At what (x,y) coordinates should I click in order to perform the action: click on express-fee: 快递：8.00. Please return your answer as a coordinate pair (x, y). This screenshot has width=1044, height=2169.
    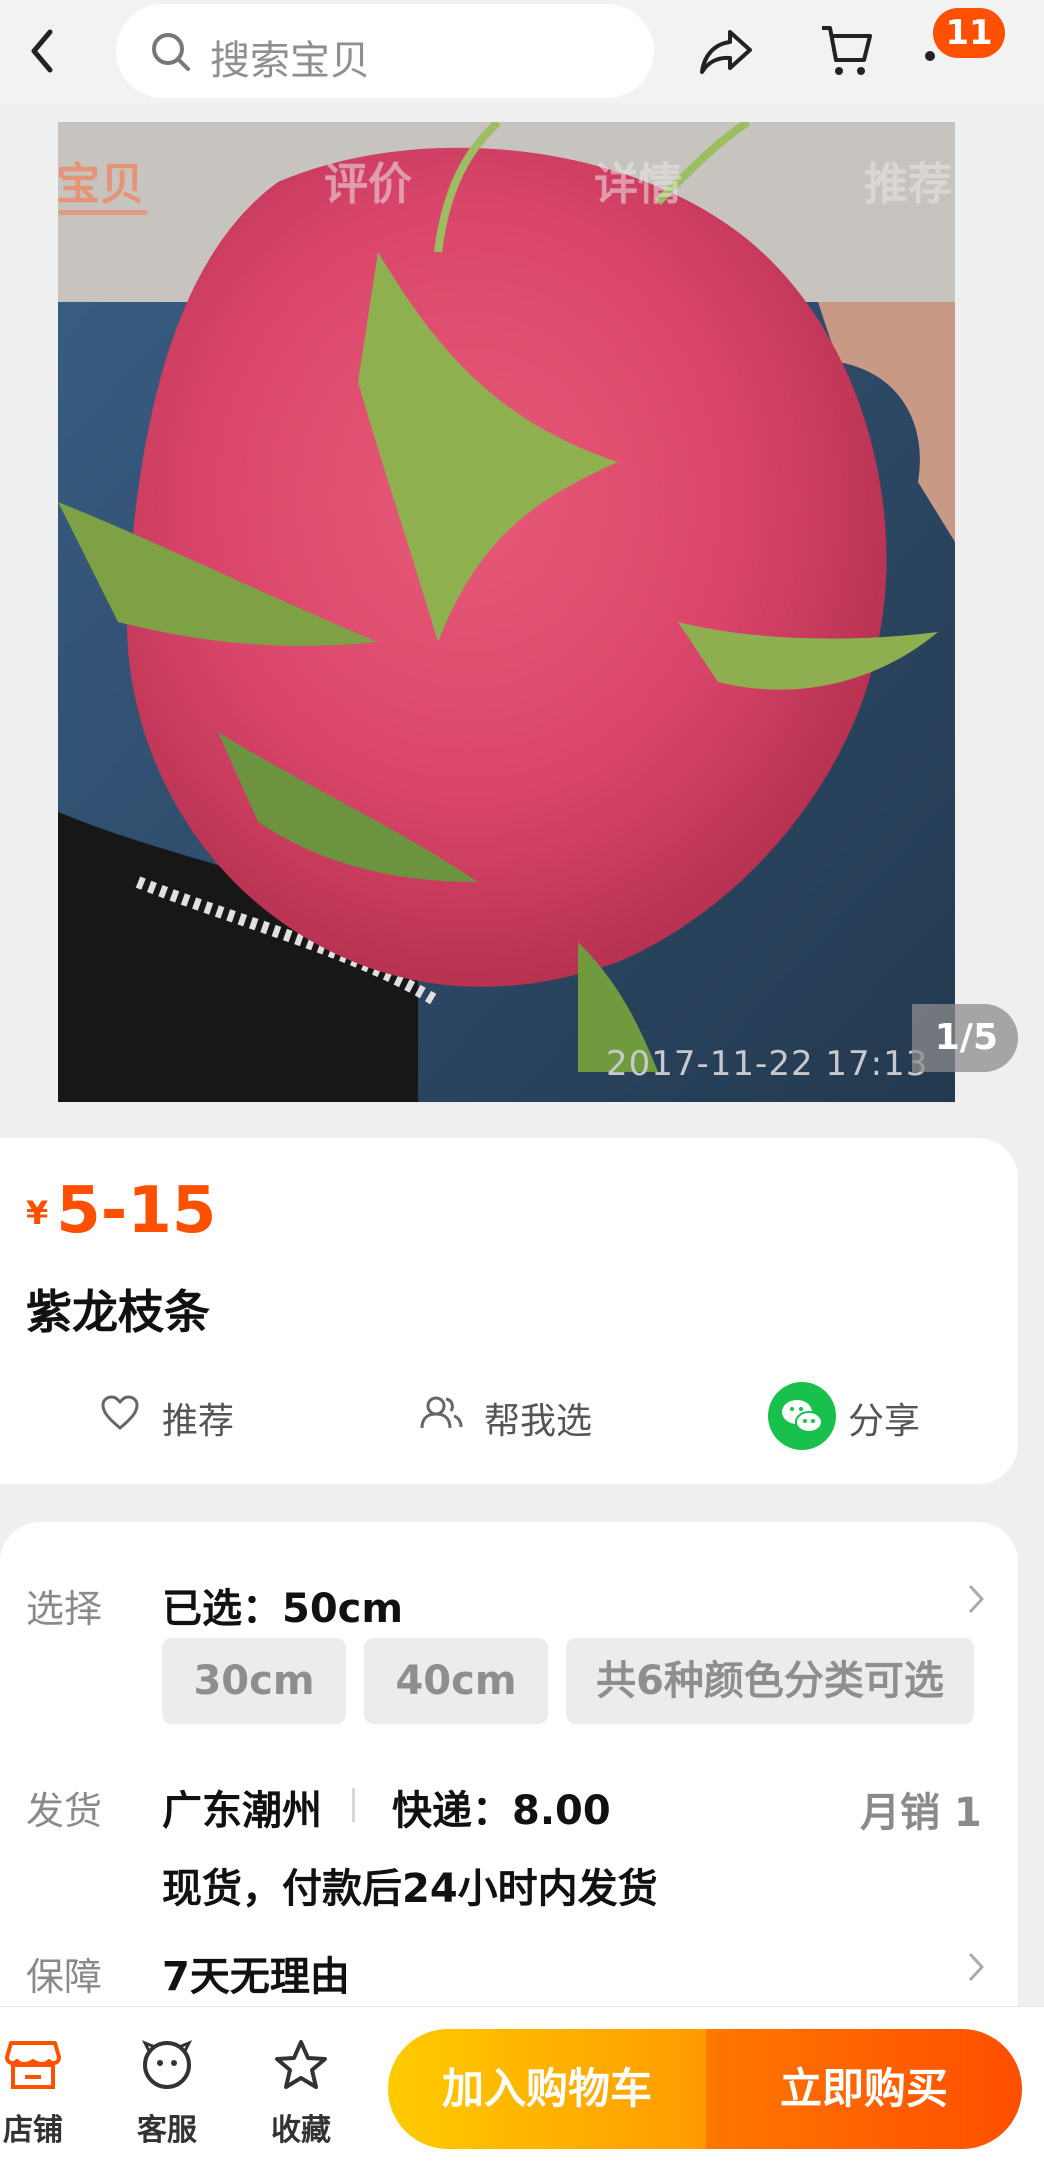
    Looking at the image, I should click on (501, 1811).